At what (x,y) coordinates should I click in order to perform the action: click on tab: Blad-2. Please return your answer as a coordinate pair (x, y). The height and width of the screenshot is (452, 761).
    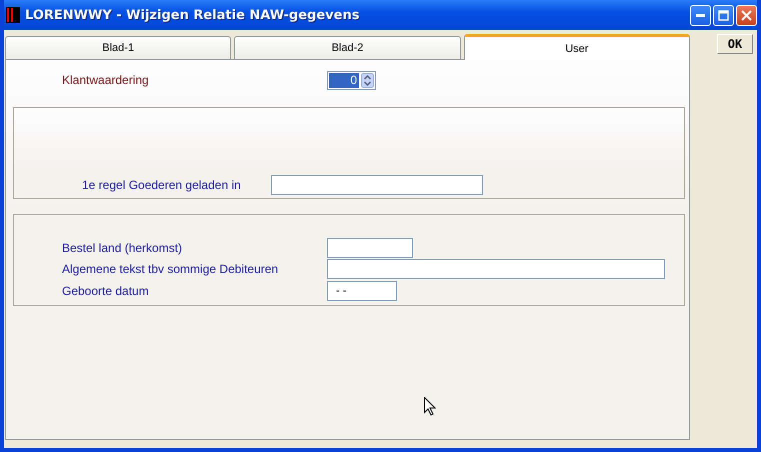
    Looking at the image, I should click on (347, 47).